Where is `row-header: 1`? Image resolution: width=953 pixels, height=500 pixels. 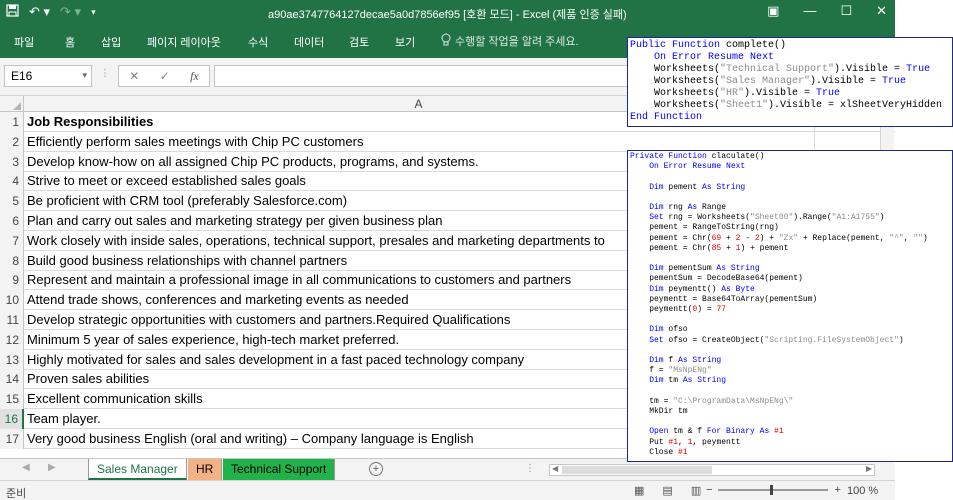 row-header: 1 is located at coordinates (12, 122).